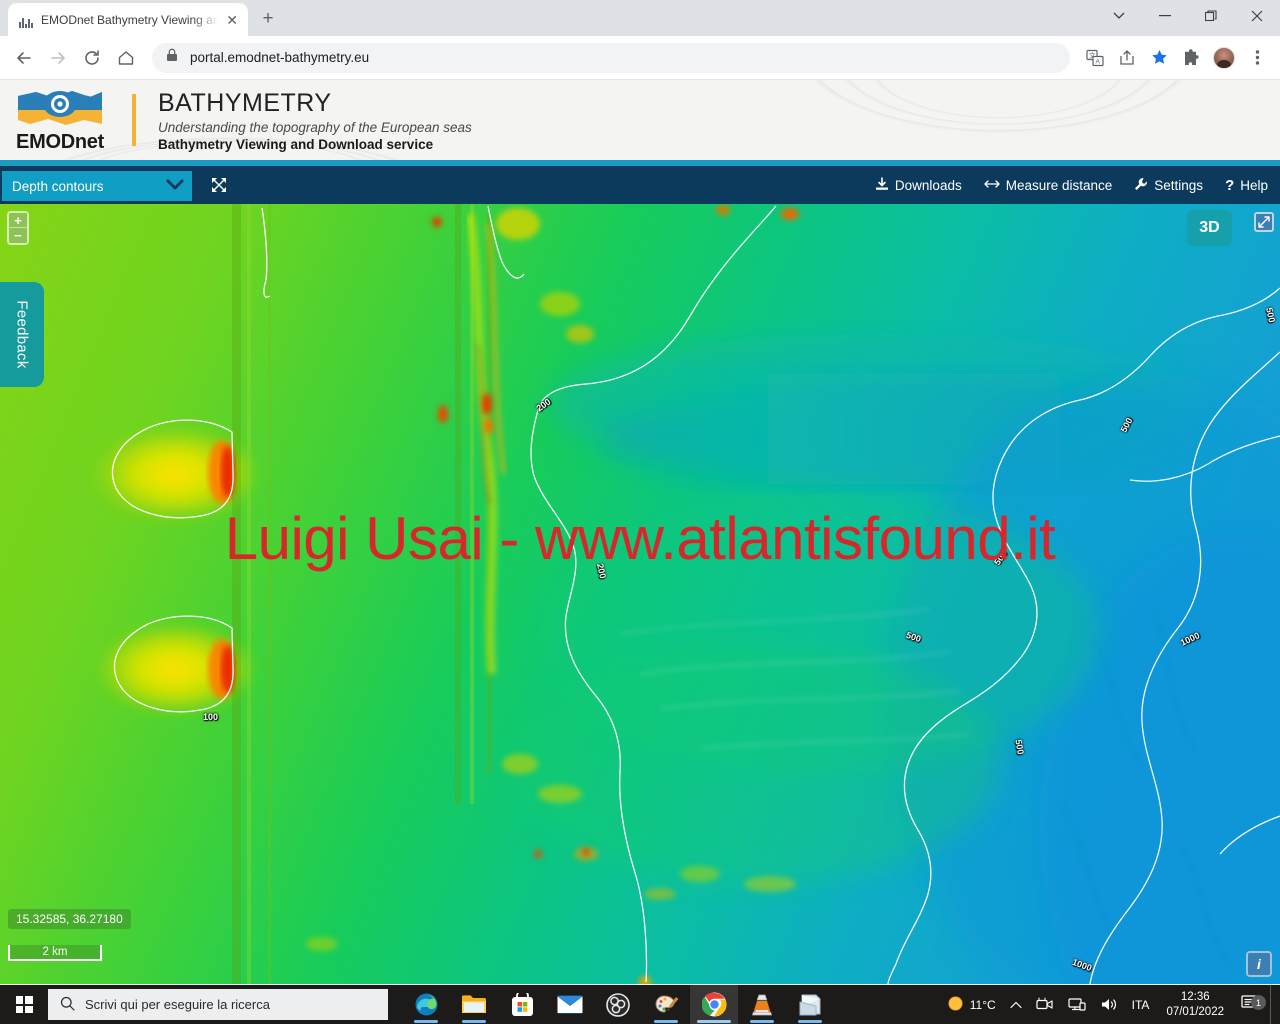  Describe the element at coordinates (762, 1004) in the screenshot. I see `vlc-icon` at that location.